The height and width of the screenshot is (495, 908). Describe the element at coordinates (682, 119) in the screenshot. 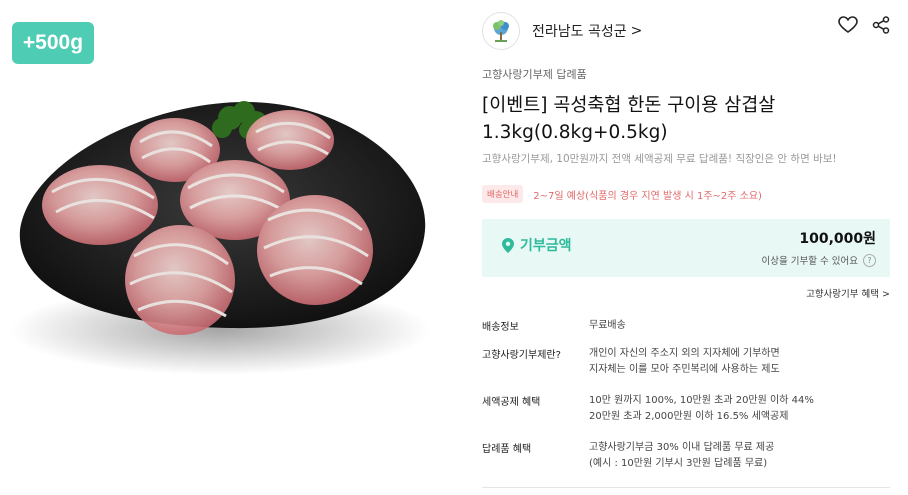

I see `product-title: [이벤트] 곡성축협 한돈 구이용 삼겹살 1.3kg(0.8kg+0.5kg)` at that location.